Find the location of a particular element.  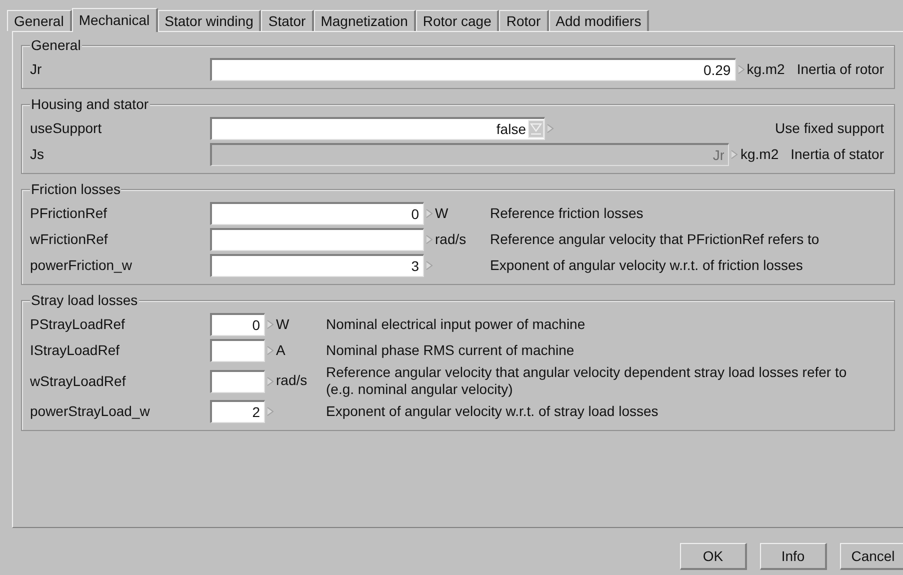

description-text: Use fixed support is located at coordinates (829, 128).